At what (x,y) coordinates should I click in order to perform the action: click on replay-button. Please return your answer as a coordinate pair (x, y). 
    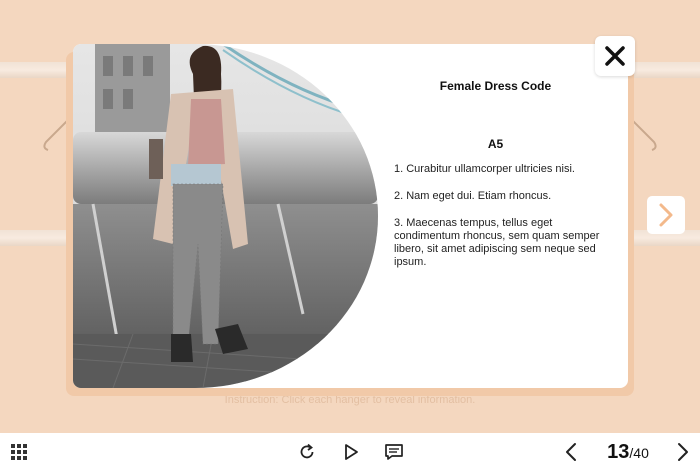
    Looking at the image, I should click on (307, 452).